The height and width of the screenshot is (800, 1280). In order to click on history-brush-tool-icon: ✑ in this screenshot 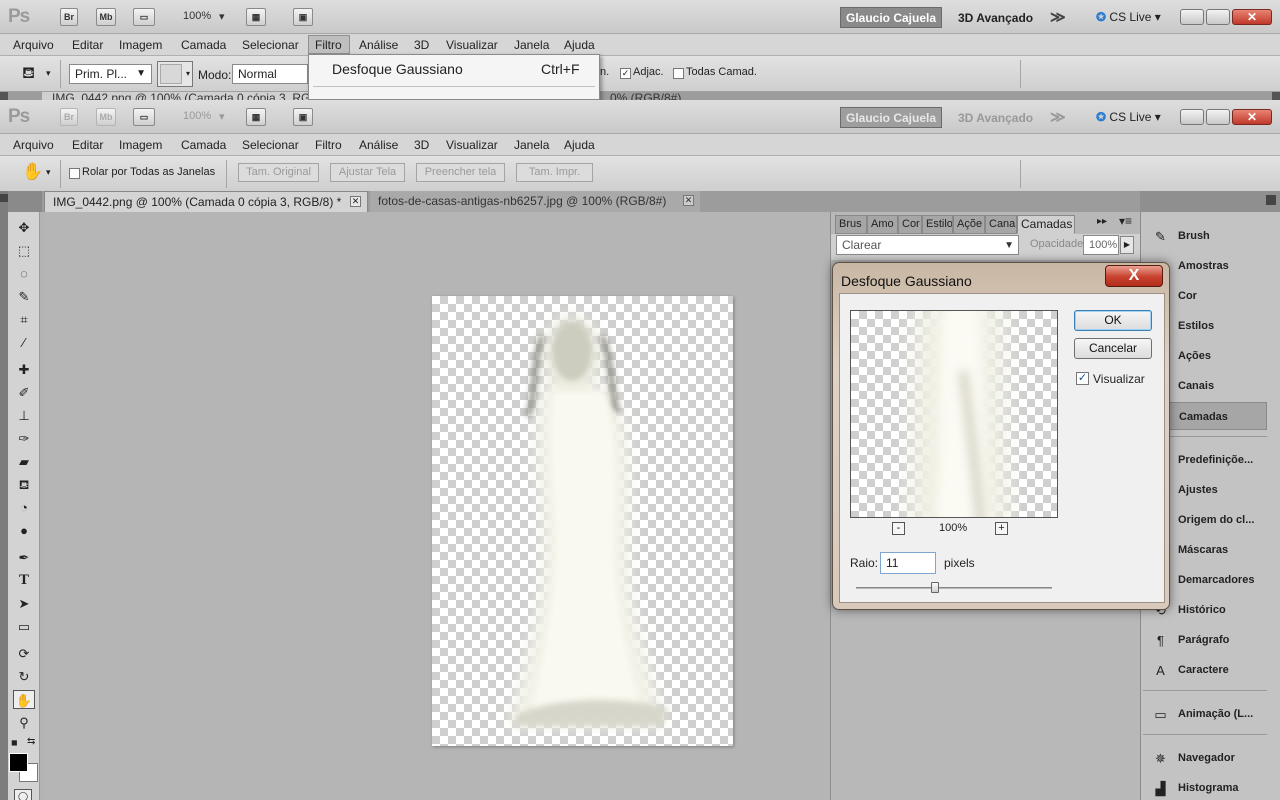, I will do `click(24, 438)`.